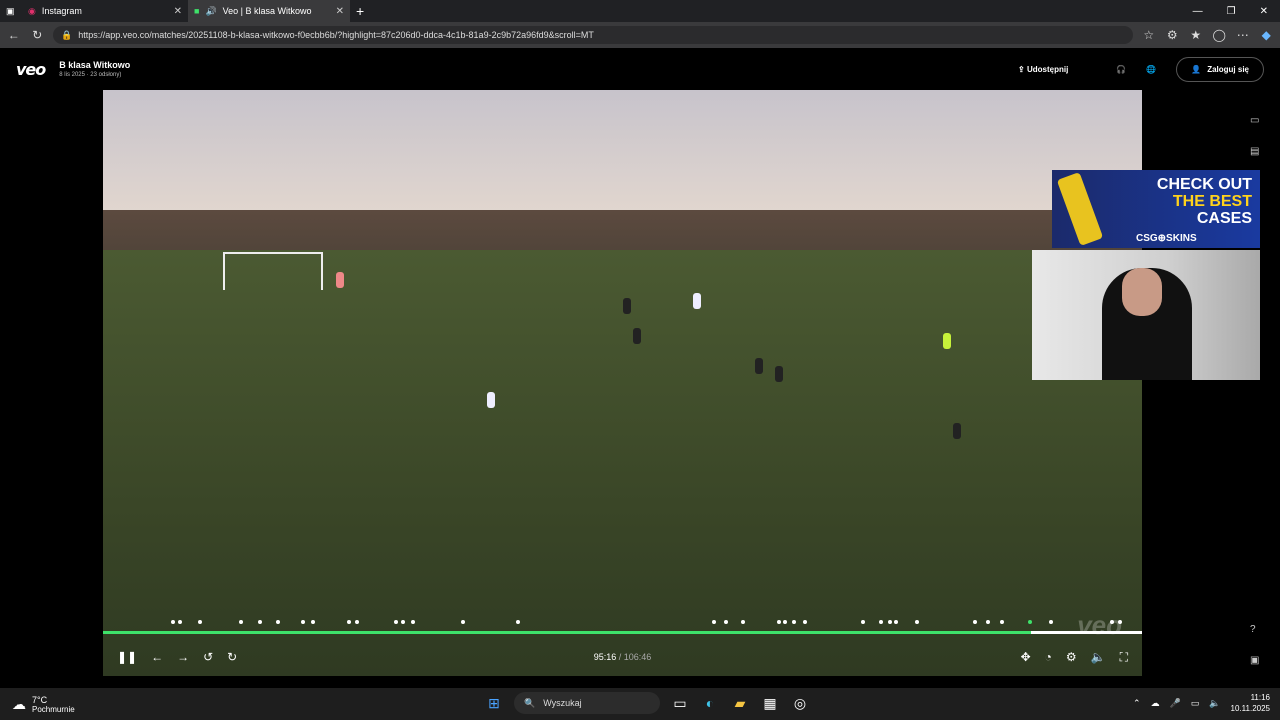 The height and width of the screenshot is (720, 1280). What do you see at coordinates (157, 657) in the screenshot?
I see `previous-highlight-button: ←` at bounding box center [157, 657].